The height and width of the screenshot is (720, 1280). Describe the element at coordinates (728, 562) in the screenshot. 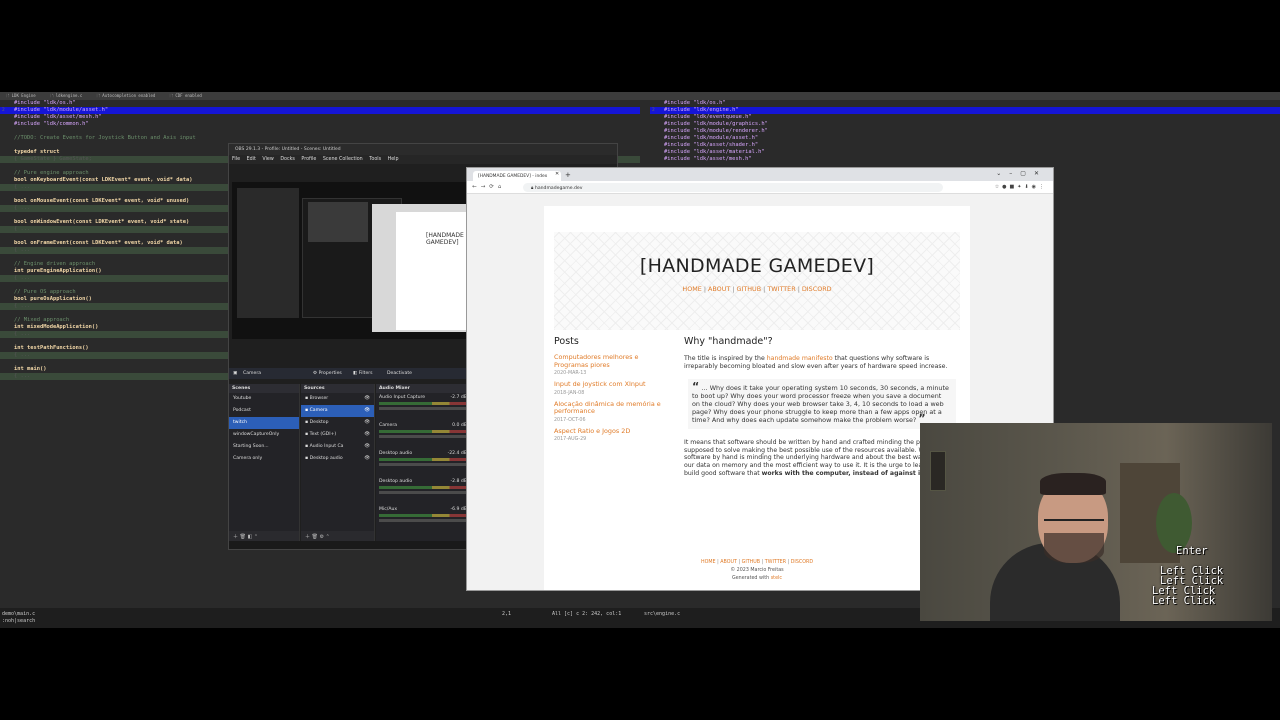

I see `footer-about-link: ABOUT` at that location.